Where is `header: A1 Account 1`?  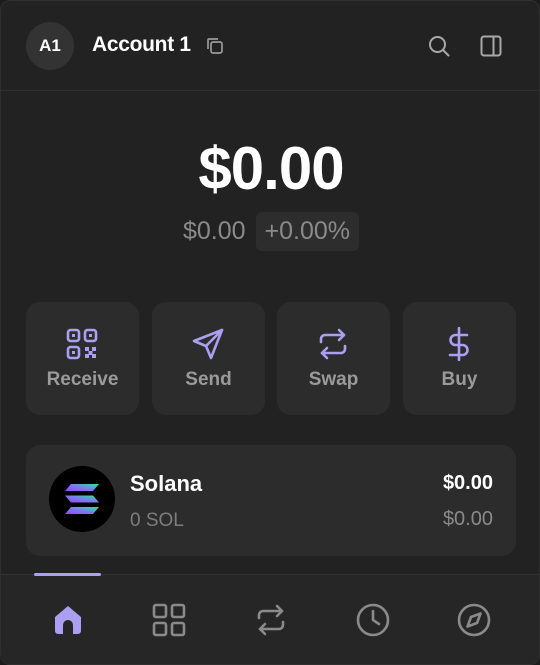 header: A1 Account 1 is located at coordinates (270, 46).